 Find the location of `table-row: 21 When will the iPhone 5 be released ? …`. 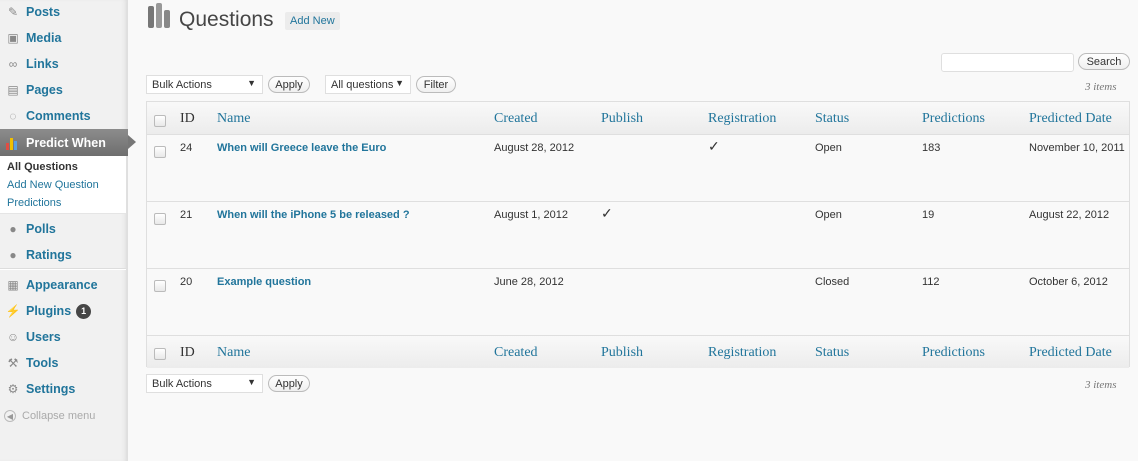

table-row: 21 When will the iPhone 5 be released ? … is located at coordinates (638, 235).